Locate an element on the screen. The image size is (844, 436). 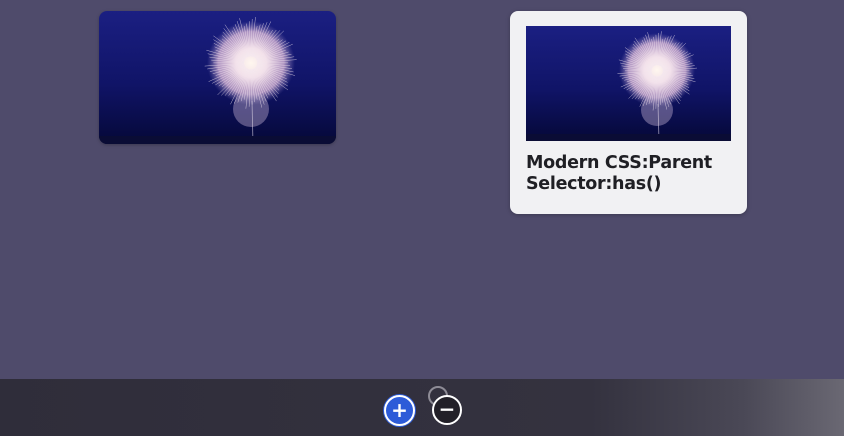
card-image-only is located at coordinates (217, 77).